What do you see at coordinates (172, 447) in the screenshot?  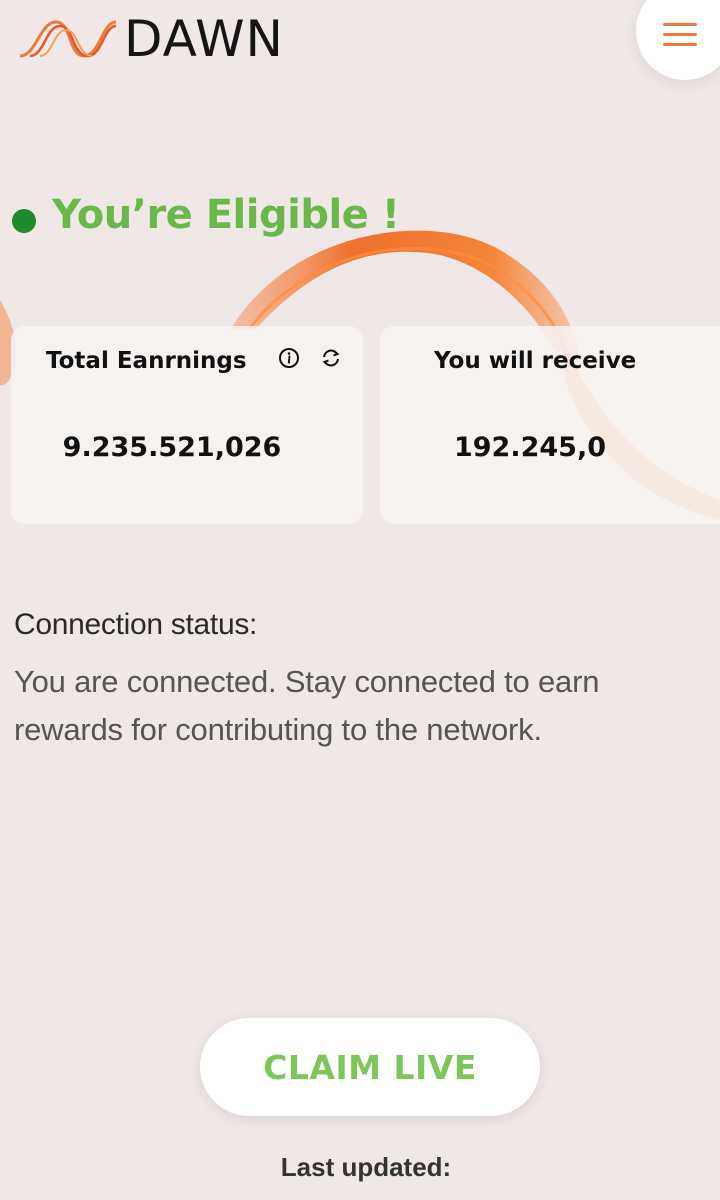 I see `total-earnings-value: 9.235.521,026` at bounding box center [172, 447].